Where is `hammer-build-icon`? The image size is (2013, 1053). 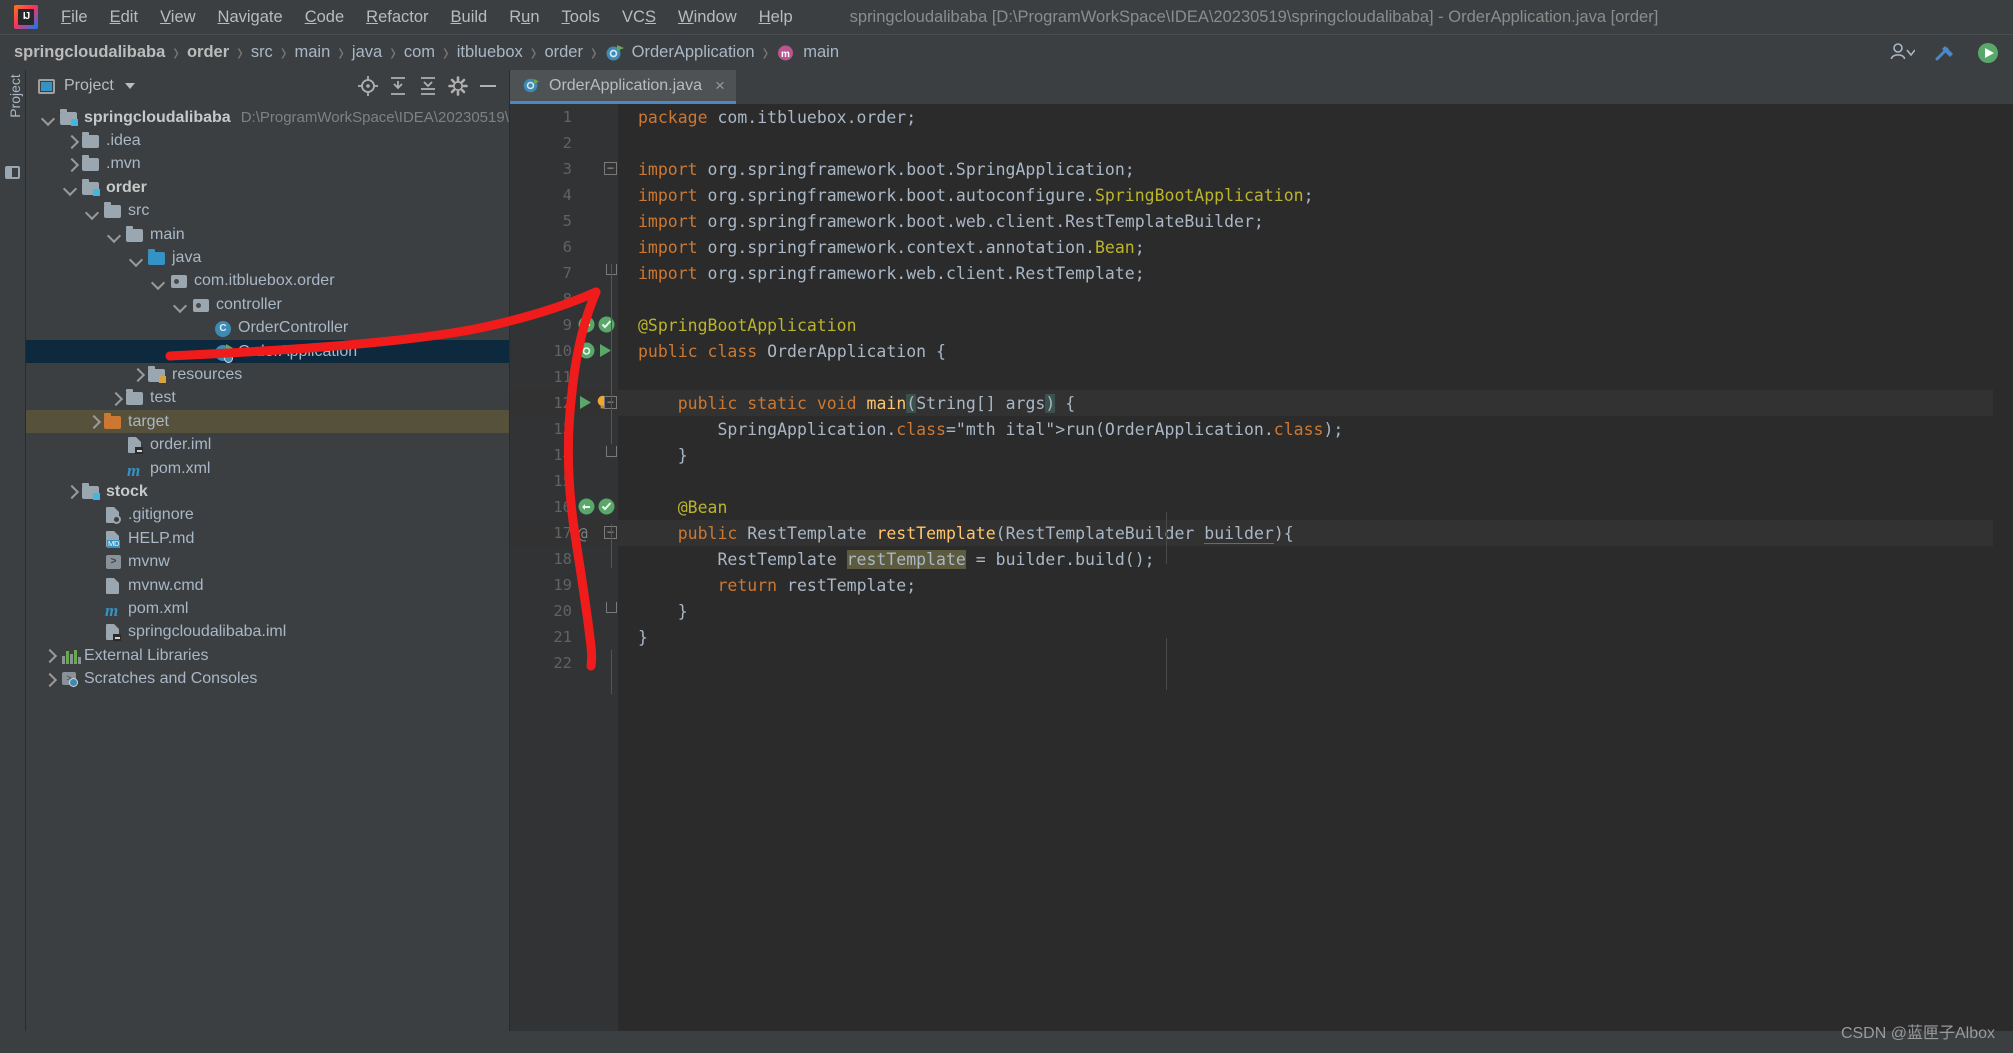 hammer-build-icon is located at coordinates (1946, 53).